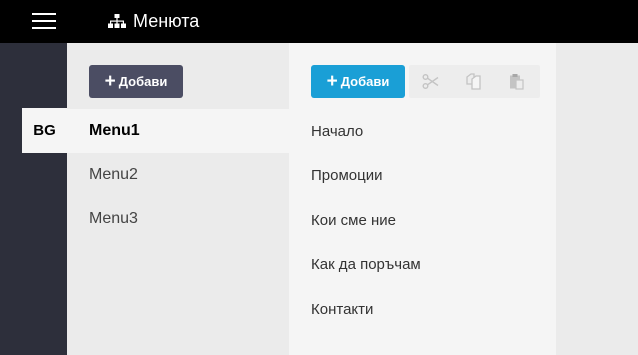  I want to click on app-title-group: Менюта, so click(153, 21).